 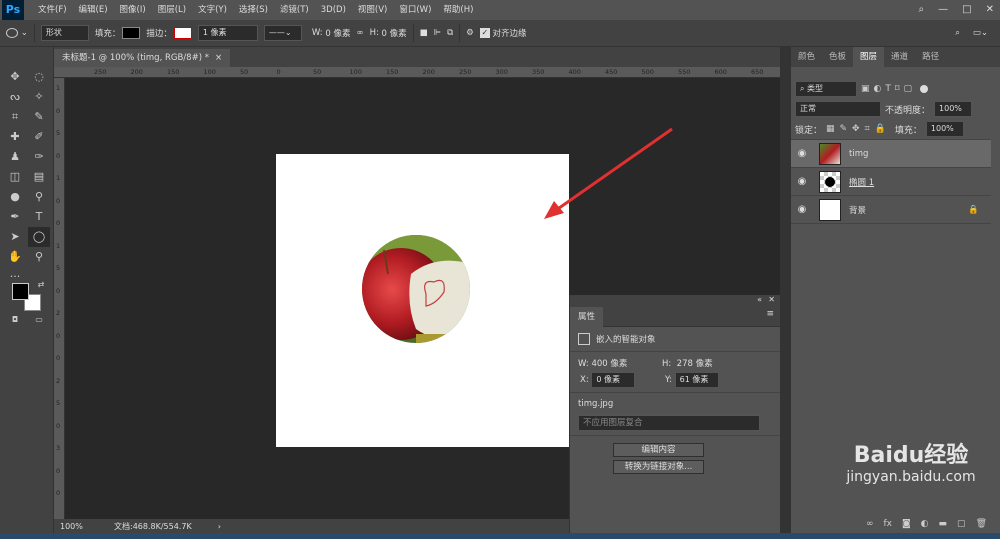 What do you see at coordinates (39, 320) in the screenshot?
I see `screen-mode-icon: ▭` at bounding box center [39, 320].